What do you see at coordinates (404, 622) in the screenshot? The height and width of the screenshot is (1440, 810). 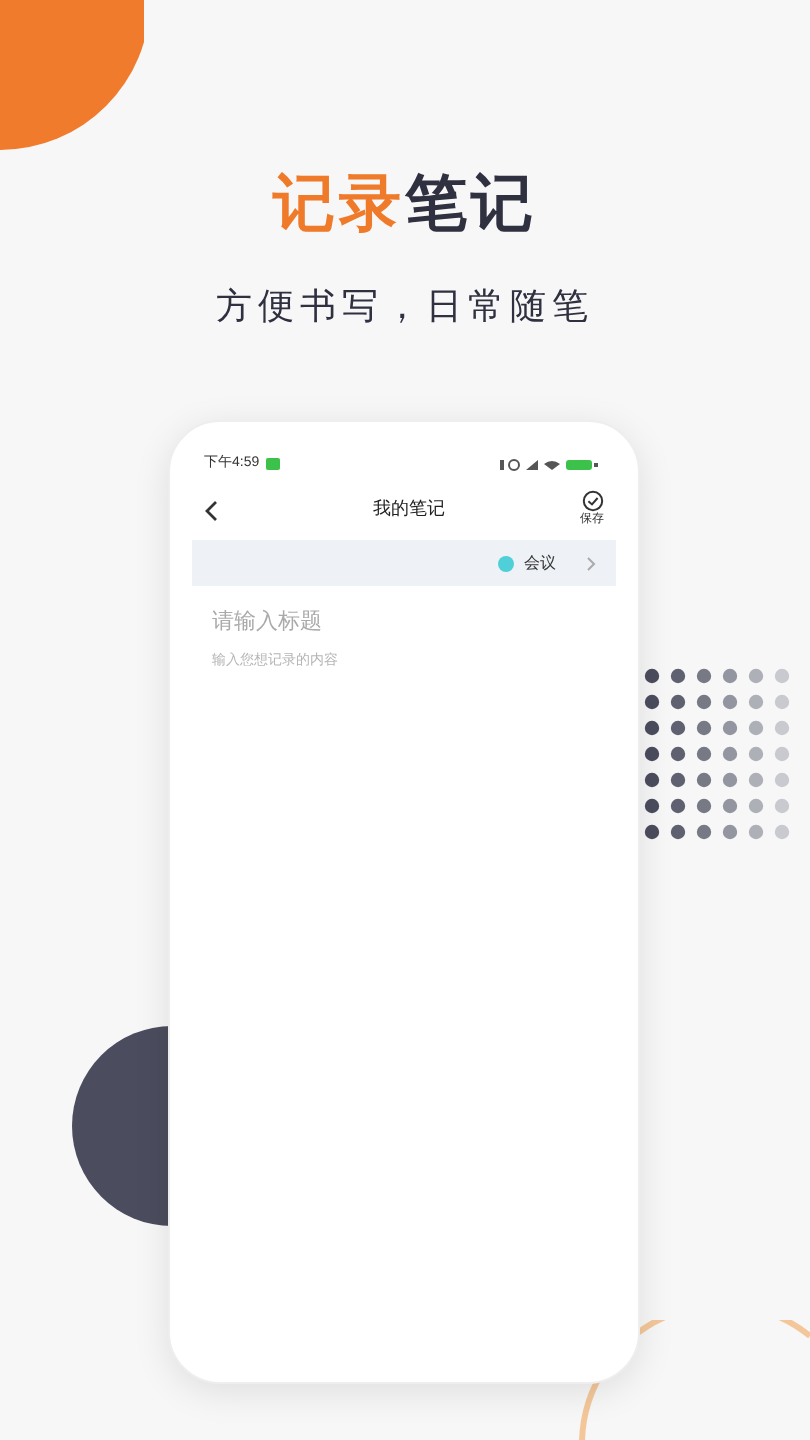 I see `title-field: 请输入标题` at bounding box center [404, 622].